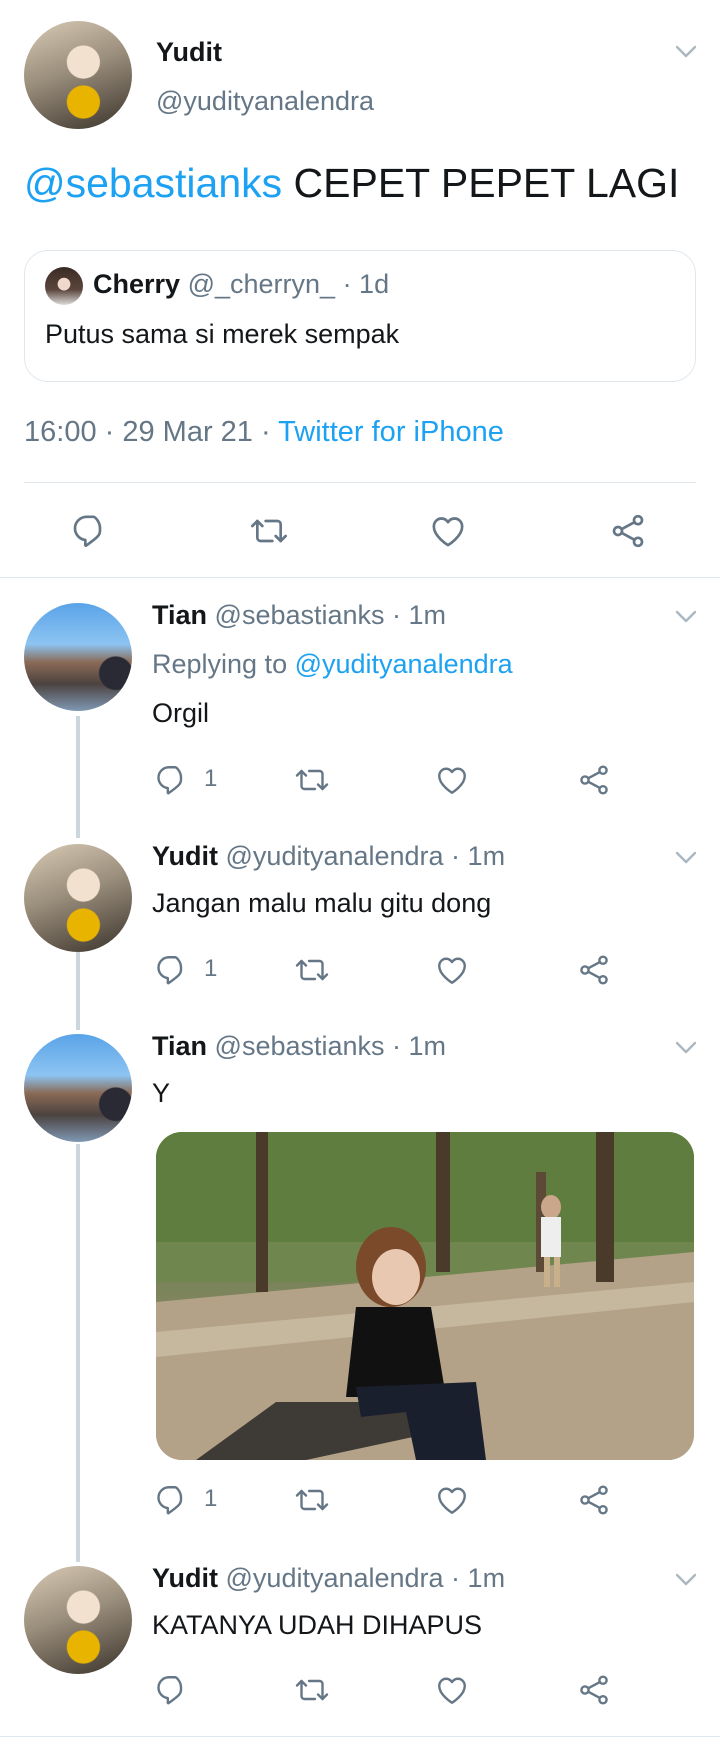  I want to click on quoted-name: Cherry, so click(137, 284).